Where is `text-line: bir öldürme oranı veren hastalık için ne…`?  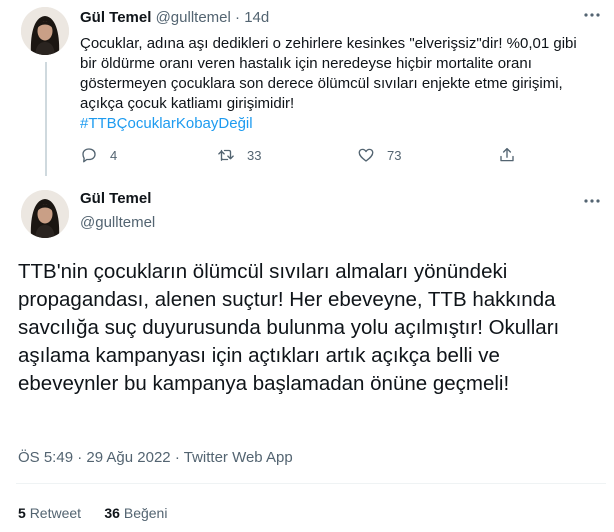
text-line: bir öldürme oranı veren hastalık için ne… is located at coordinates (306, 63).